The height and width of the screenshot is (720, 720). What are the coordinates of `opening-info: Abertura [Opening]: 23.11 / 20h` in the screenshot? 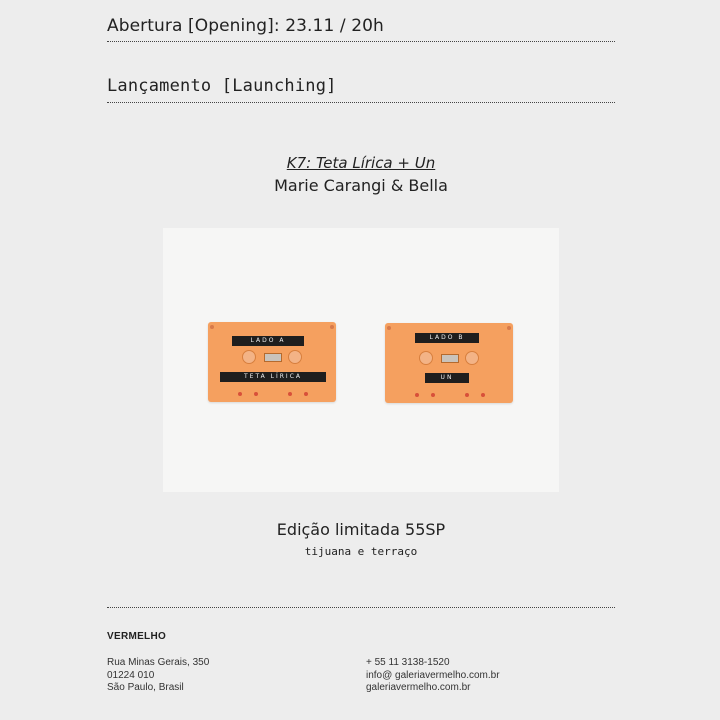 It's located at (245, 26).